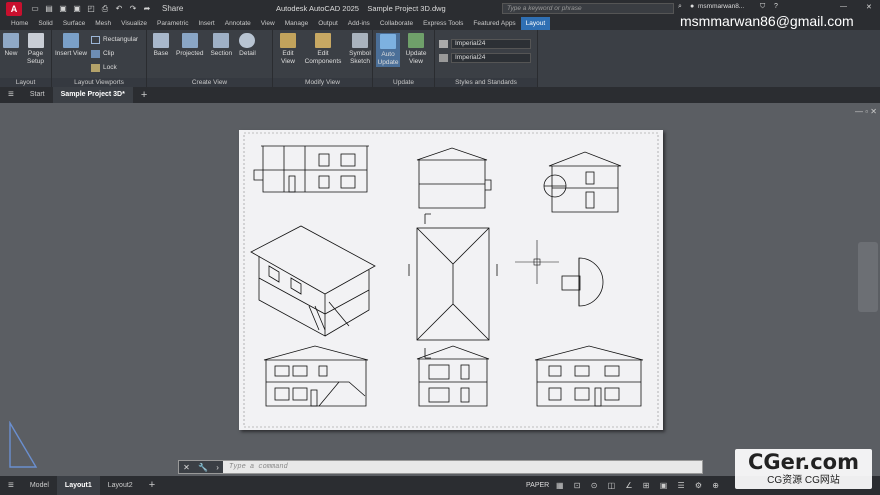  I want to click on view-style-select: Imperial24, so click(491, 44).